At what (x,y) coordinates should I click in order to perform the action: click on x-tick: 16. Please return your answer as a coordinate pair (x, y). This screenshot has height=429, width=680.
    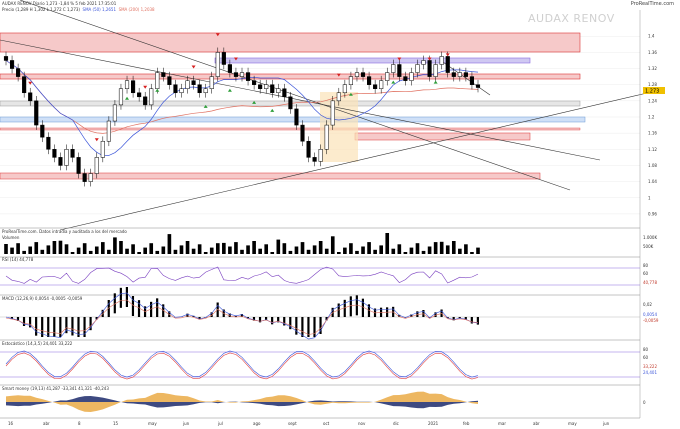
    Looking at the image, I should click on (11, 423).